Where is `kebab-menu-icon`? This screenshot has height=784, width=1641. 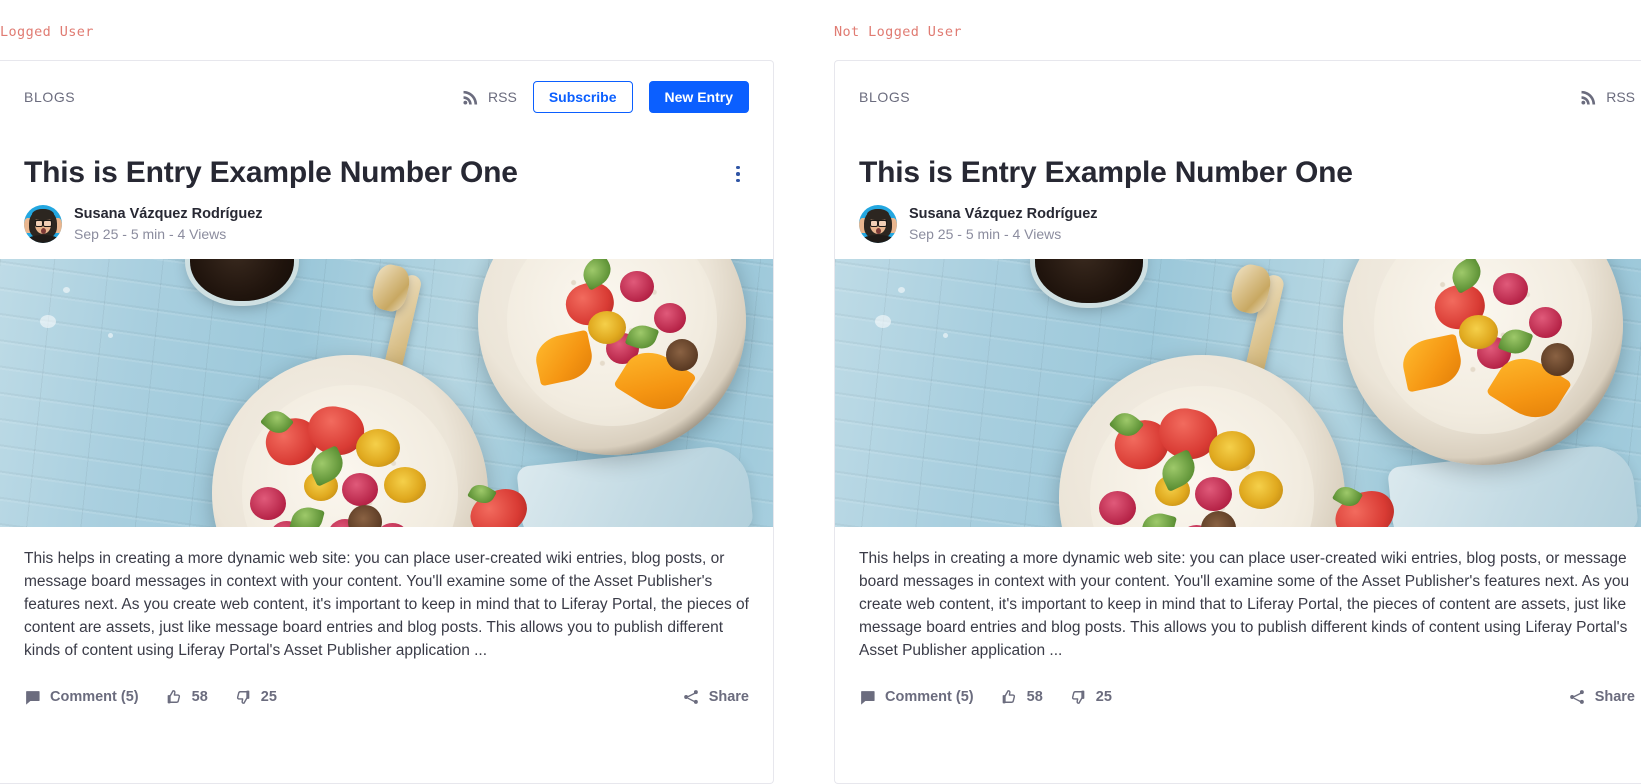
kebab-menu-icon is located at coordinates (738, 174).